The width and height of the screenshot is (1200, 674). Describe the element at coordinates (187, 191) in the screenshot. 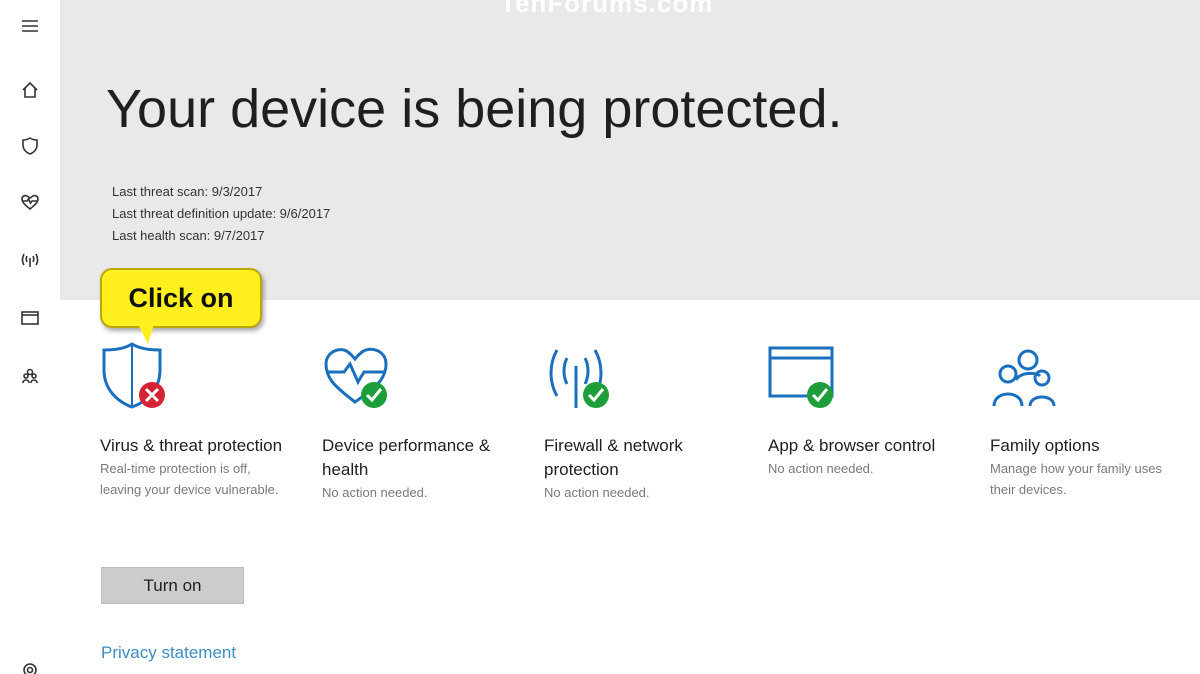

I see `last-threat-scan: Last threat scan: 9/3/2017` at that location.